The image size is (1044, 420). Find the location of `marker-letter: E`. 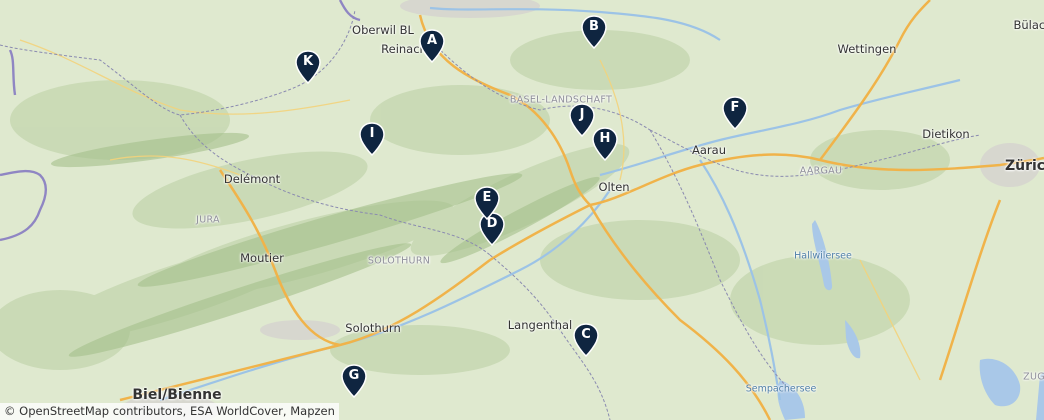

marker-letter: E is located at coordinates (487, 197).